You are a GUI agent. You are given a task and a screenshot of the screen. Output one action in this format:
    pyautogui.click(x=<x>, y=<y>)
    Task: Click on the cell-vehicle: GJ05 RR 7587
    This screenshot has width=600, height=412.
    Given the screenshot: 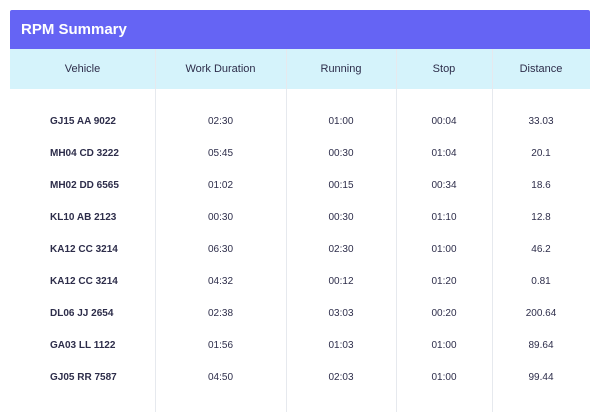 What is the action you would take?
    pyautogui.click(x=83, y=377)
    